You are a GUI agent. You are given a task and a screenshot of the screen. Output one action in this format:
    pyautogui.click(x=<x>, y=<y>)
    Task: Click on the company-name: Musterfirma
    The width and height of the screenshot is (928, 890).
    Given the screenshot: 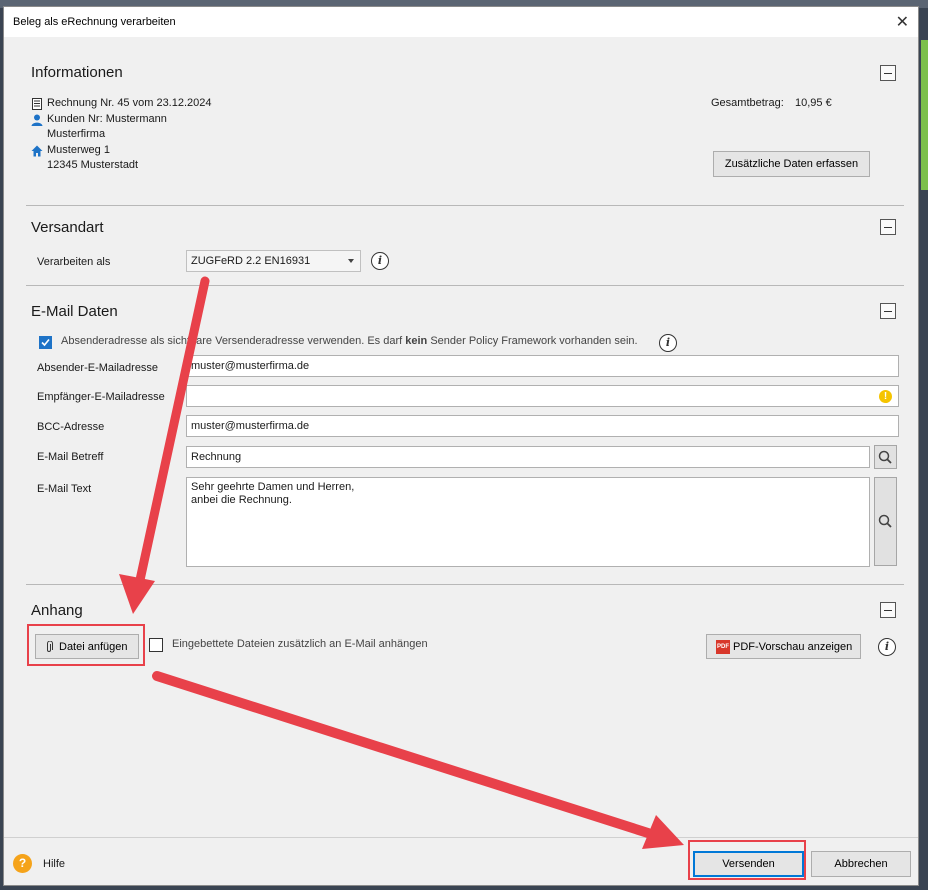 What is the action you would take?
    pyautogui.click(x=76, y=134)
    